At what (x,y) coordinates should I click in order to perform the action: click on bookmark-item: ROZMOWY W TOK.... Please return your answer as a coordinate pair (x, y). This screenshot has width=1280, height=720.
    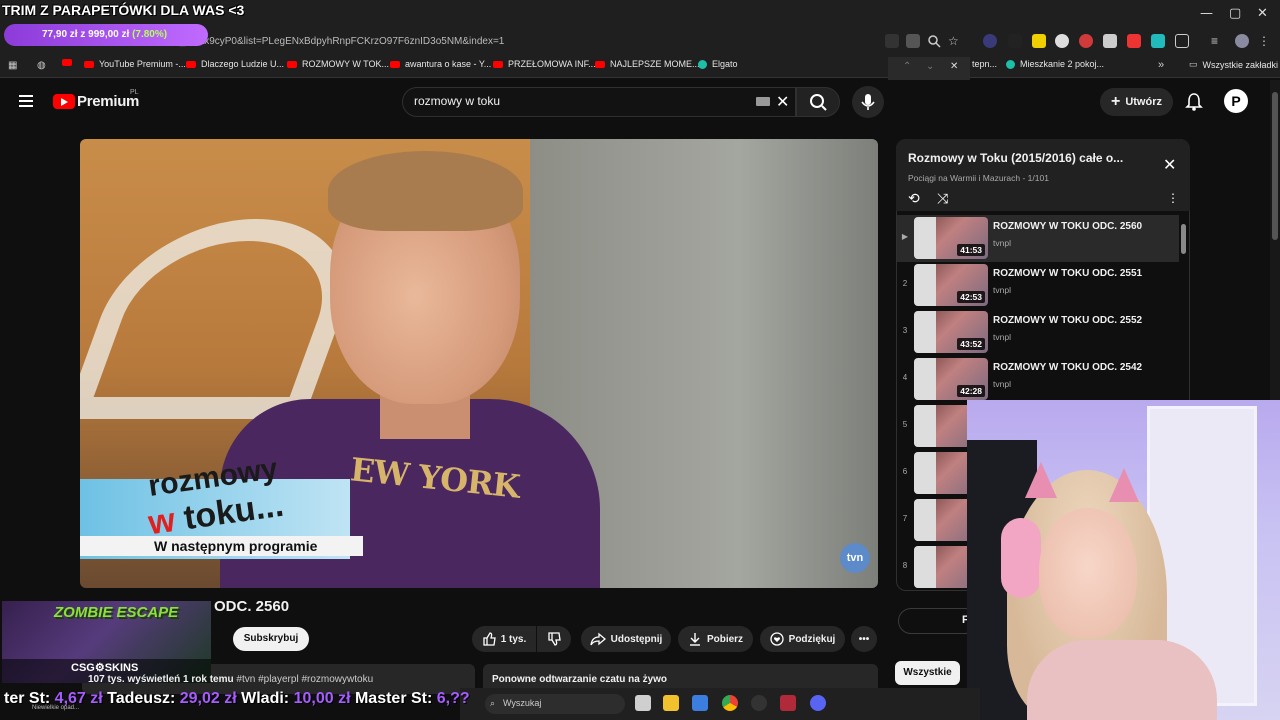
    Looking at the image, I should click on (338, 64).